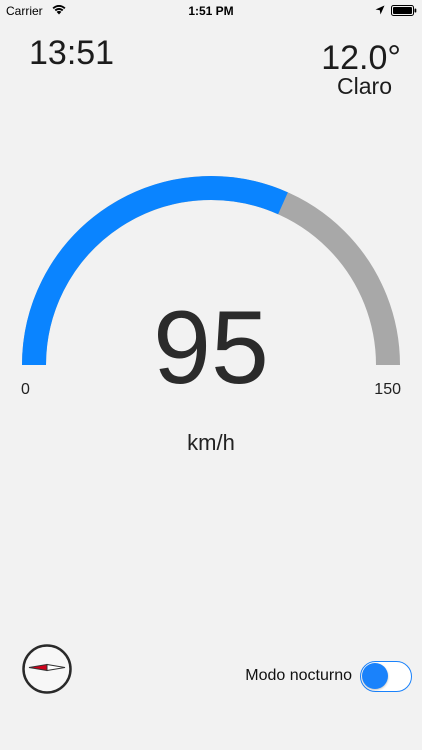 The width and height of the screenshot is (422, 750). Describe the element at coordinates (375, 676) in the screenshot. I see `toggle-knob` at that location.